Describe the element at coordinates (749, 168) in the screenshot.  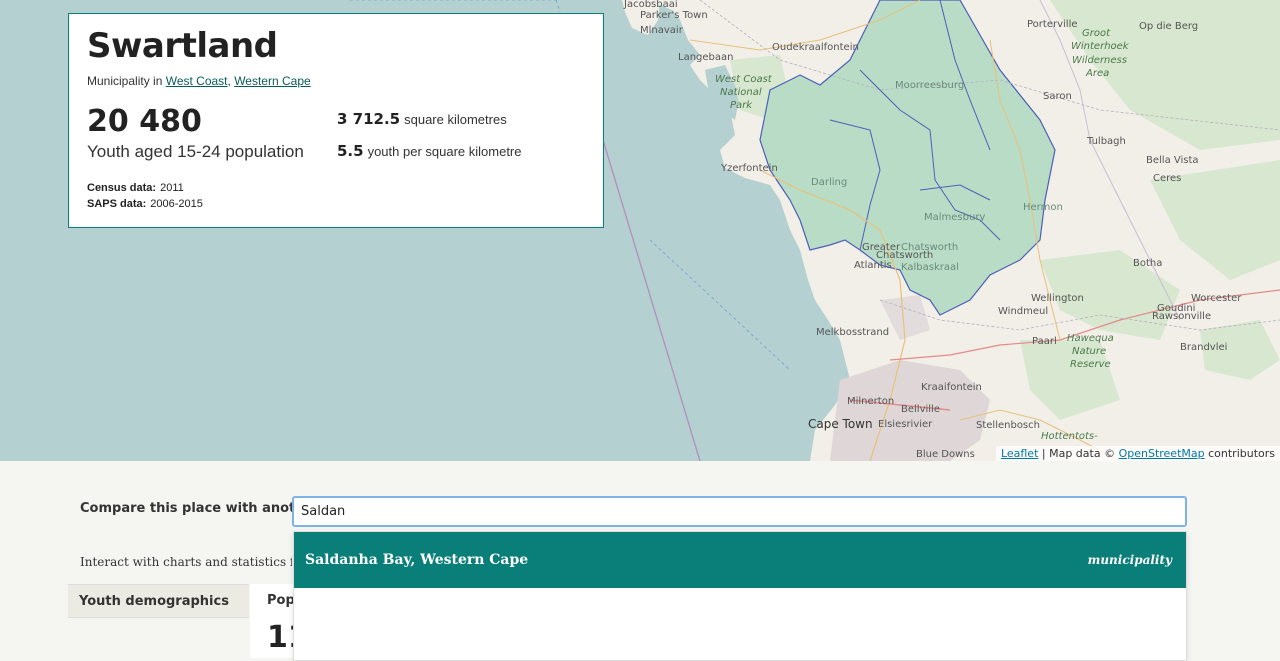
I see `map-label-yzerfontein: Yzerfontein` at that location.